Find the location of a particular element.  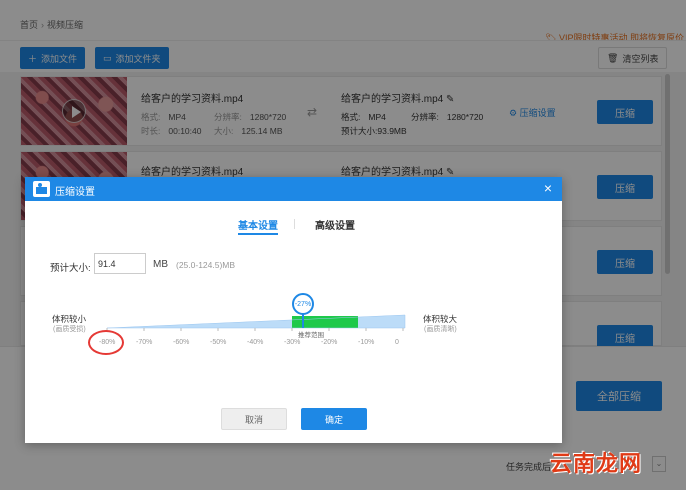

slider-tick-label: -60% is located at coordinates (181, 342).